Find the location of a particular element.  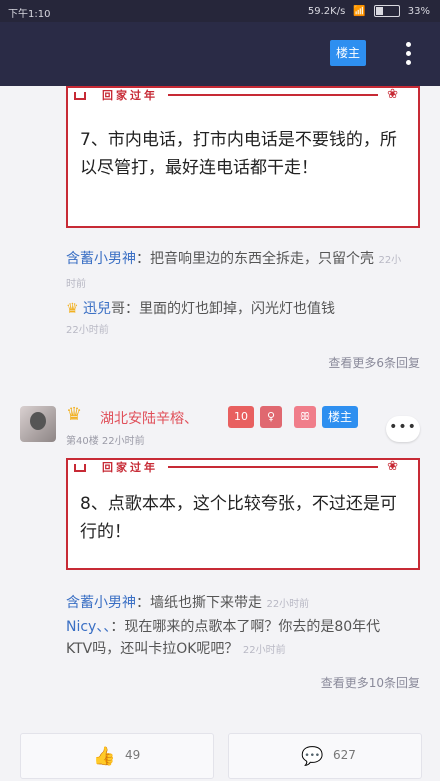

comment-button: 💬 627 is located at coordinates (325, 756).